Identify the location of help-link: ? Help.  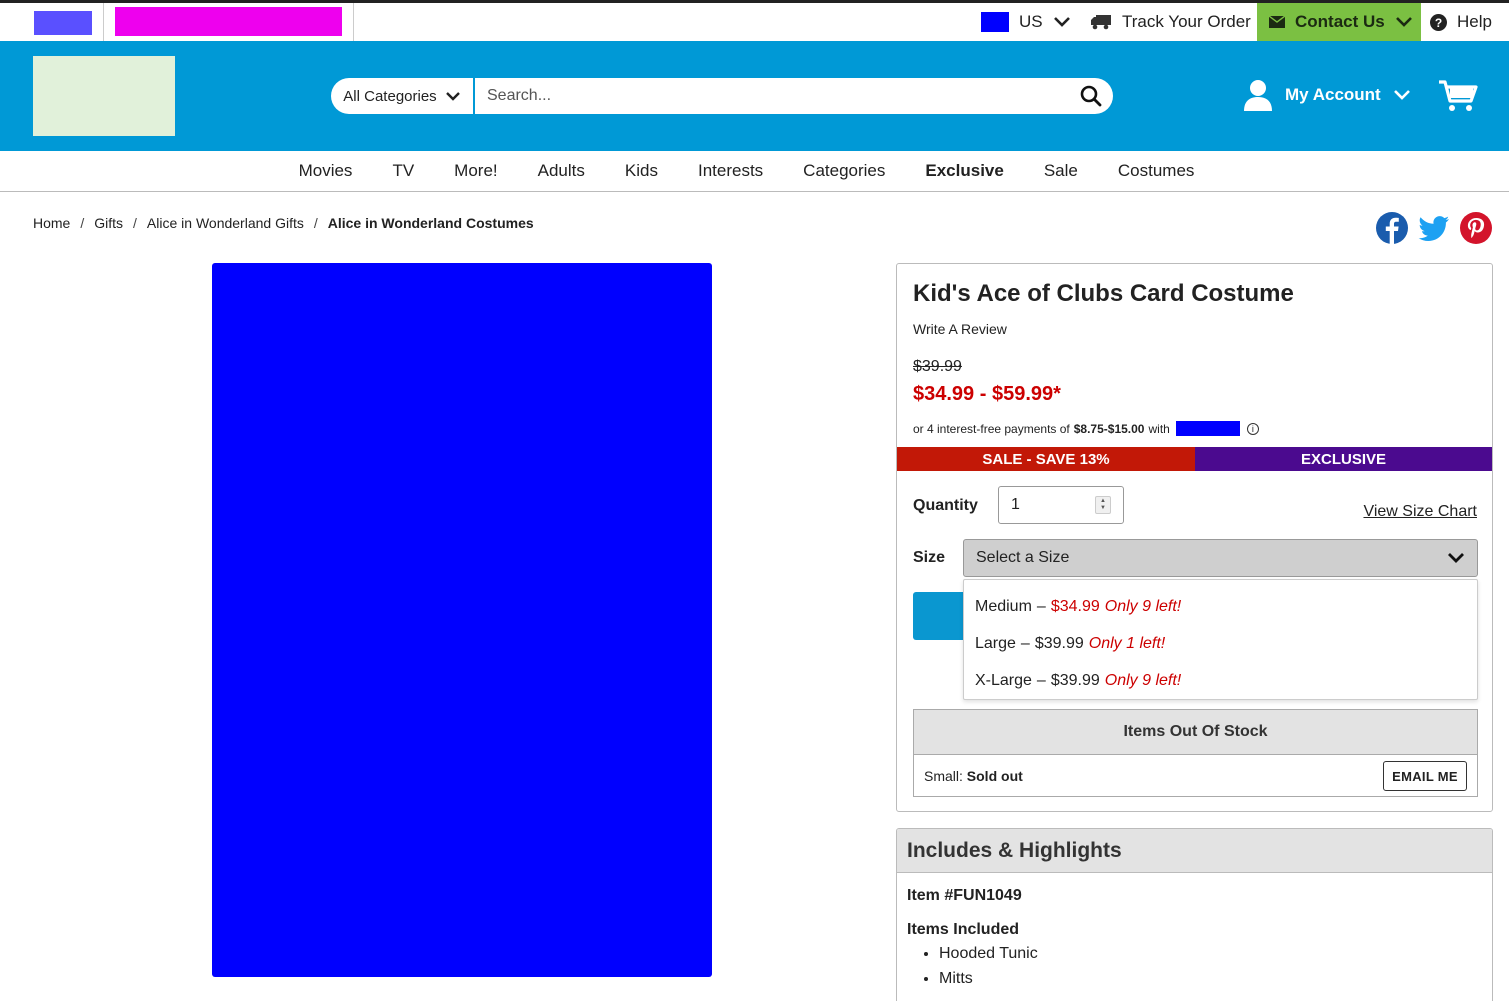
(1461, 22).